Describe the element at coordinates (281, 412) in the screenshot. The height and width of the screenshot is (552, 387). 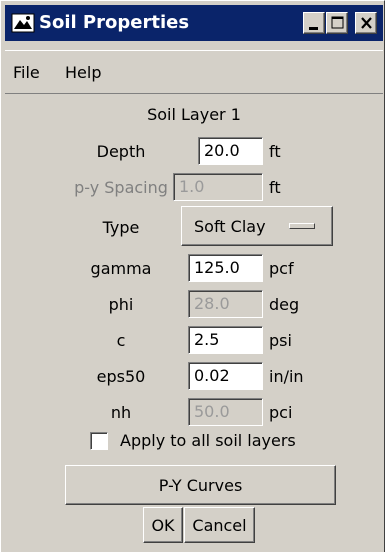
I see `nh-unit: pci` at that location.